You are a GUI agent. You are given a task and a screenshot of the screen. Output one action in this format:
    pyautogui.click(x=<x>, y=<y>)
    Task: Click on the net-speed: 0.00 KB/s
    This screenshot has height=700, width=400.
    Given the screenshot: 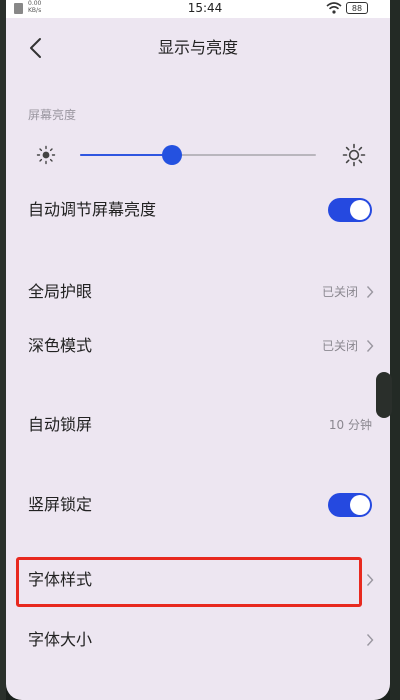 What is the action you would take?
    pyautogui.click(x=34, y=7)
    